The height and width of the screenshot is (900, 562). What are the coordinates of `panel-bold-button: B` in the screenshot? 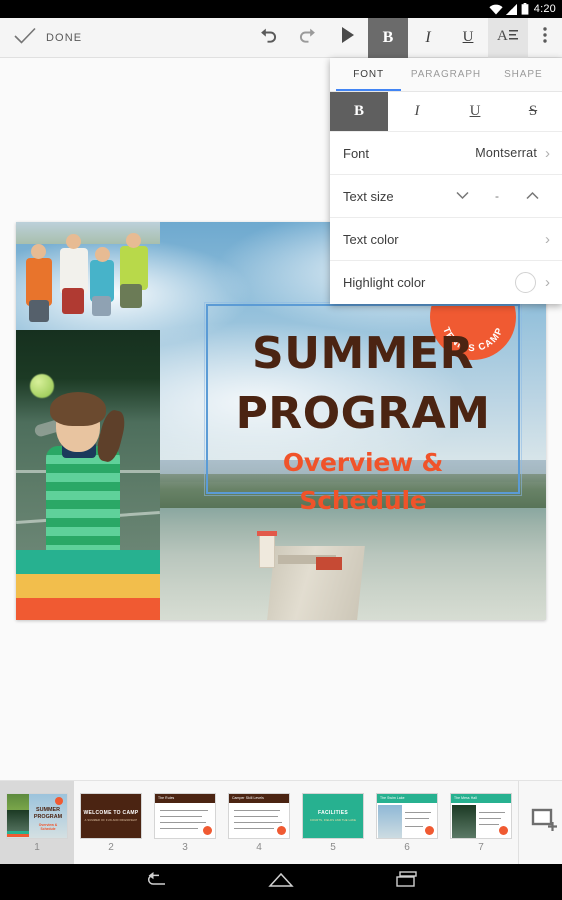 It's located at (359, 111).